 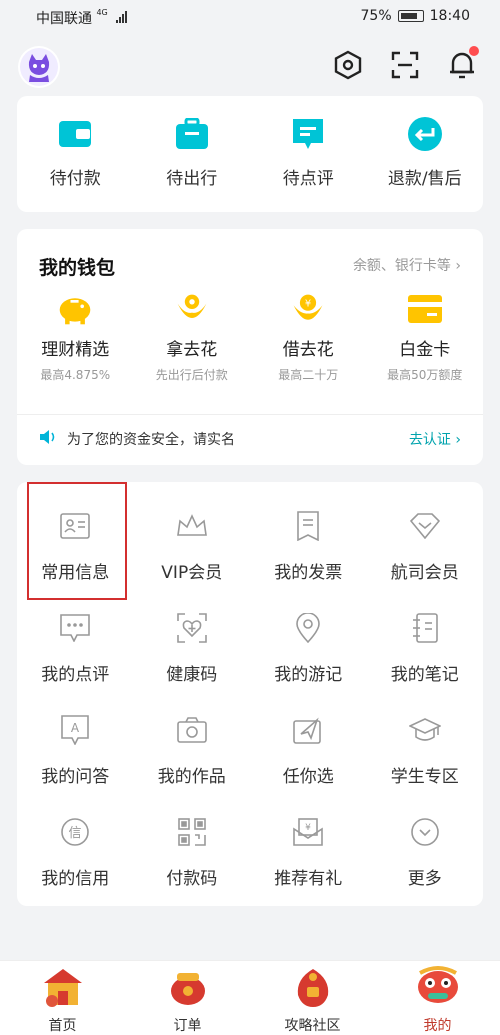 What do you see at coordinates (75, 337) in the screenshot?
I see `wallet-item-finance: 理财精选 最高4.875%` at bounding box center [75, 337].